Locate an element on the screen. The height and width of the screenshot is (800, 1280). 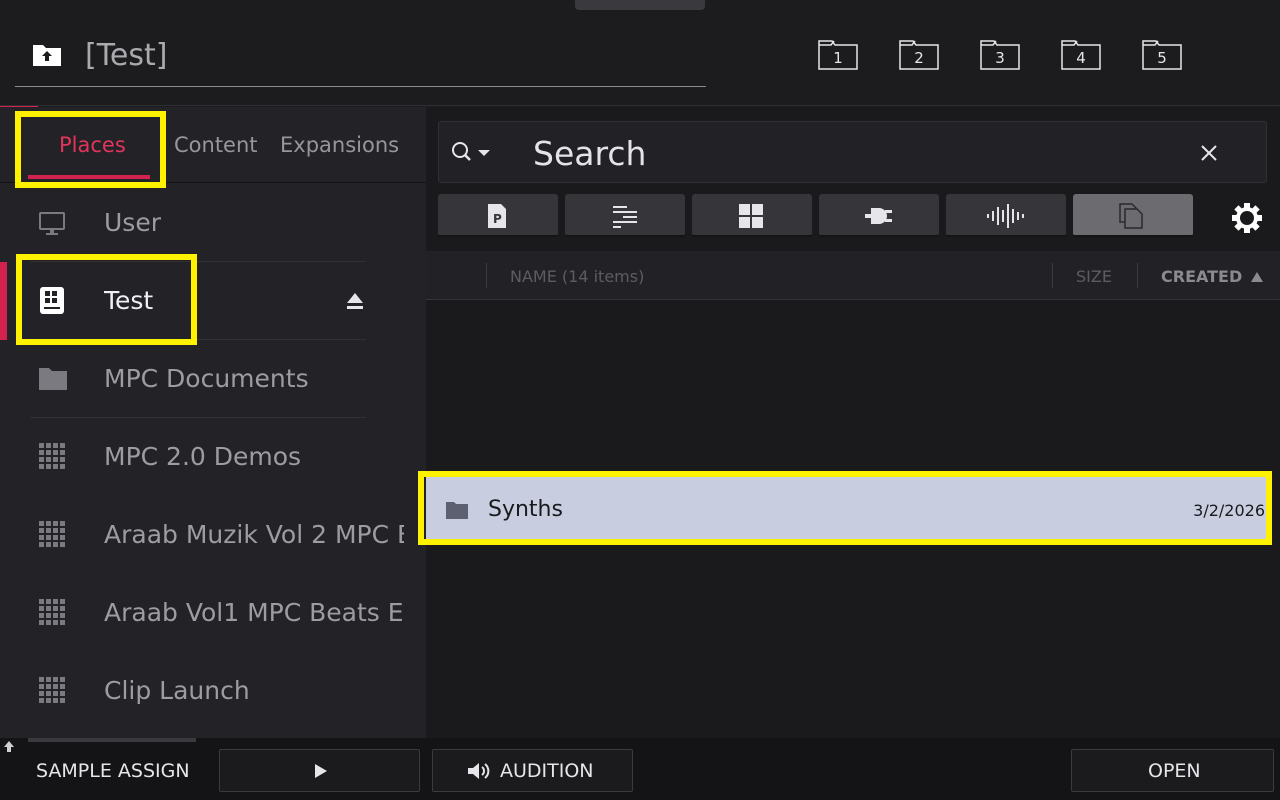
search-bar: Search is located at coordinates (852, 152).